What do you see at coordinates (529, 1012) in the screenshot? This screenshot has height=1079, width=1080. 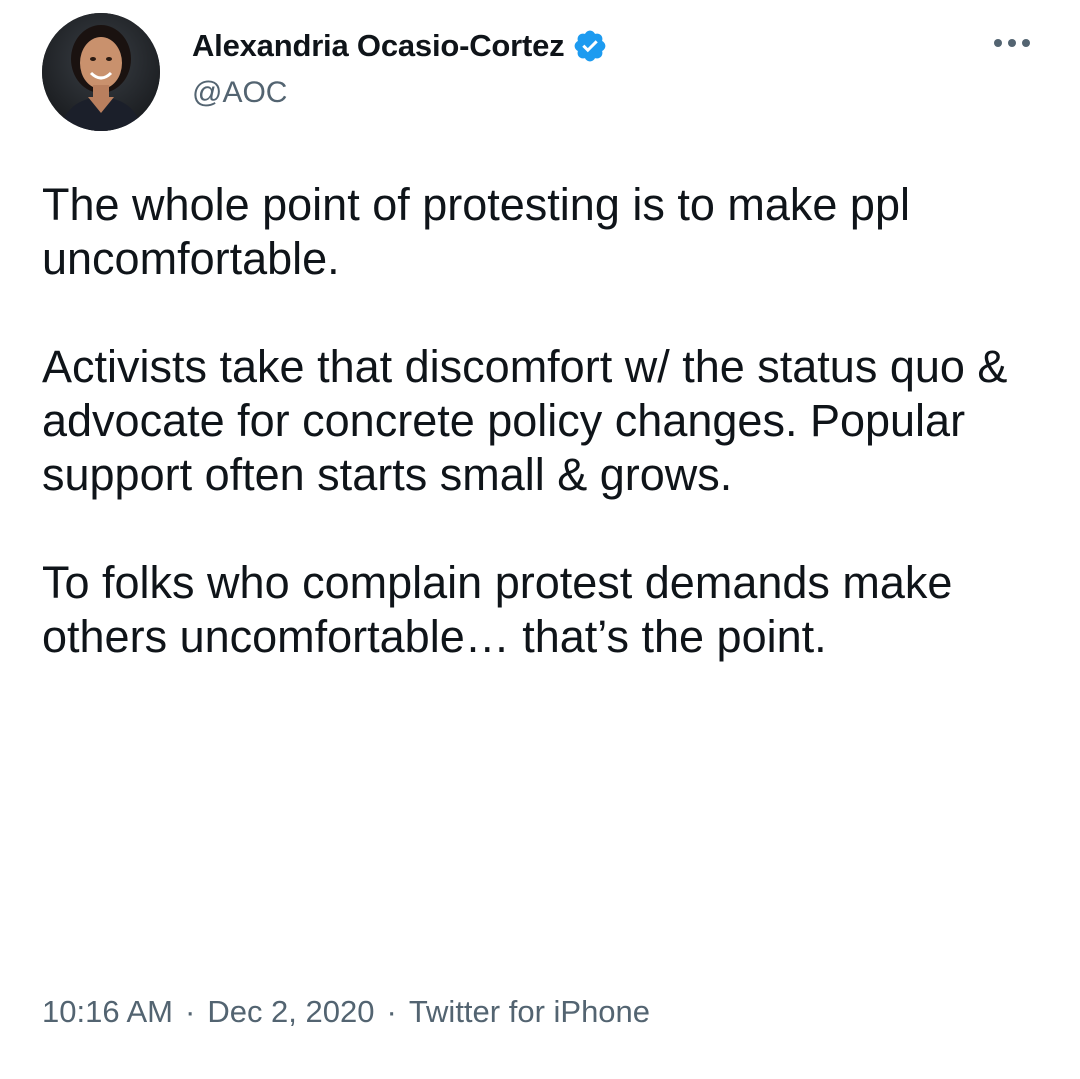 I see `tweet-source: Twitter for iPhone` at bounding box center [529, 1012].